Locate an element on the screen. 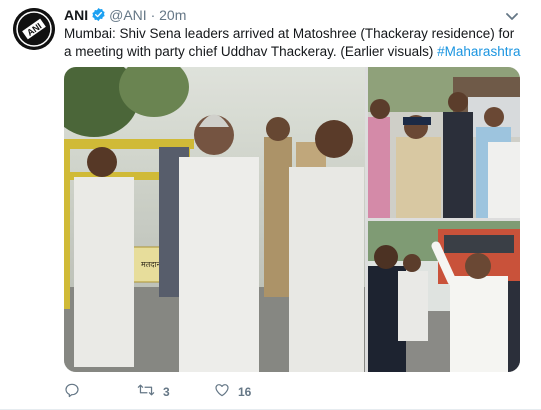 The width and height of the screenshot is (541, 410). author-handle: @ANI is located at coordinates (128, 15).